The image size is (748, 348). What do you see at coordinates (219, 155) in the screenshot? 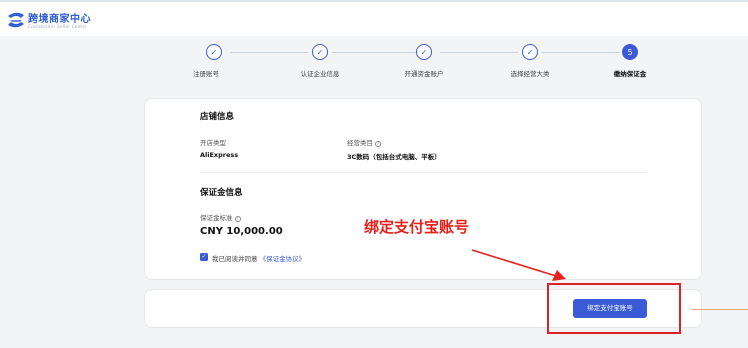
I see `shop-type-value: AliExpress` at bounding box center [219, 155].